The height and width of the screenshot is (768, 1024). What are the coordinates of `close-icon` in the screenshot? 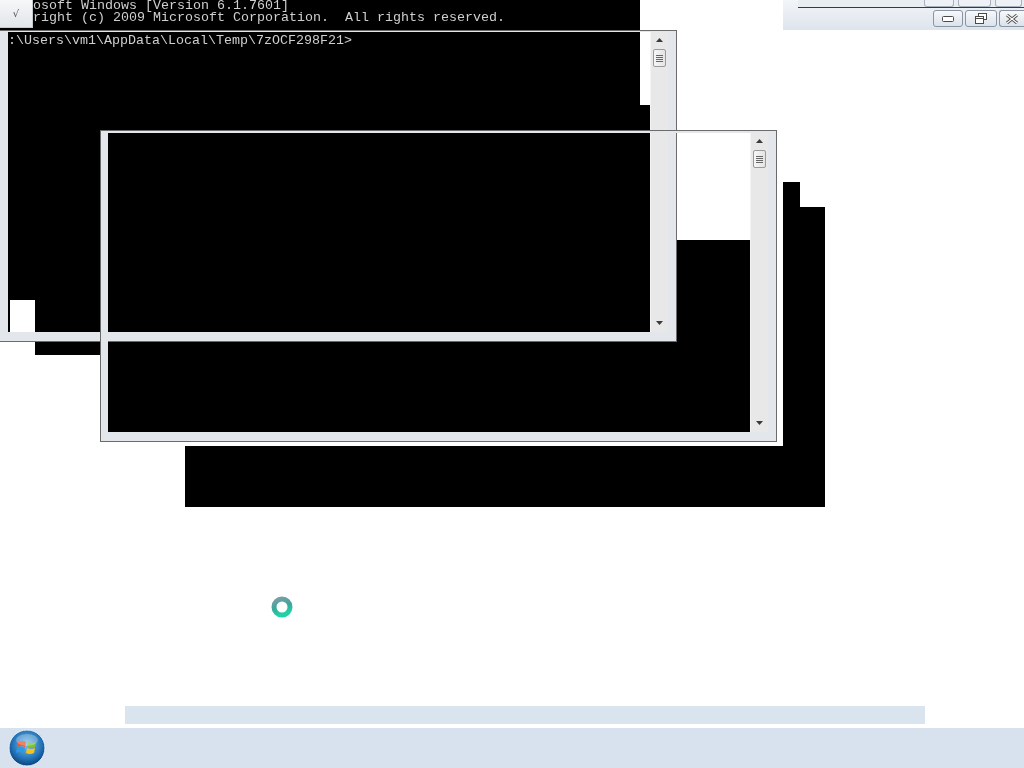 It's located at (1012, 18).